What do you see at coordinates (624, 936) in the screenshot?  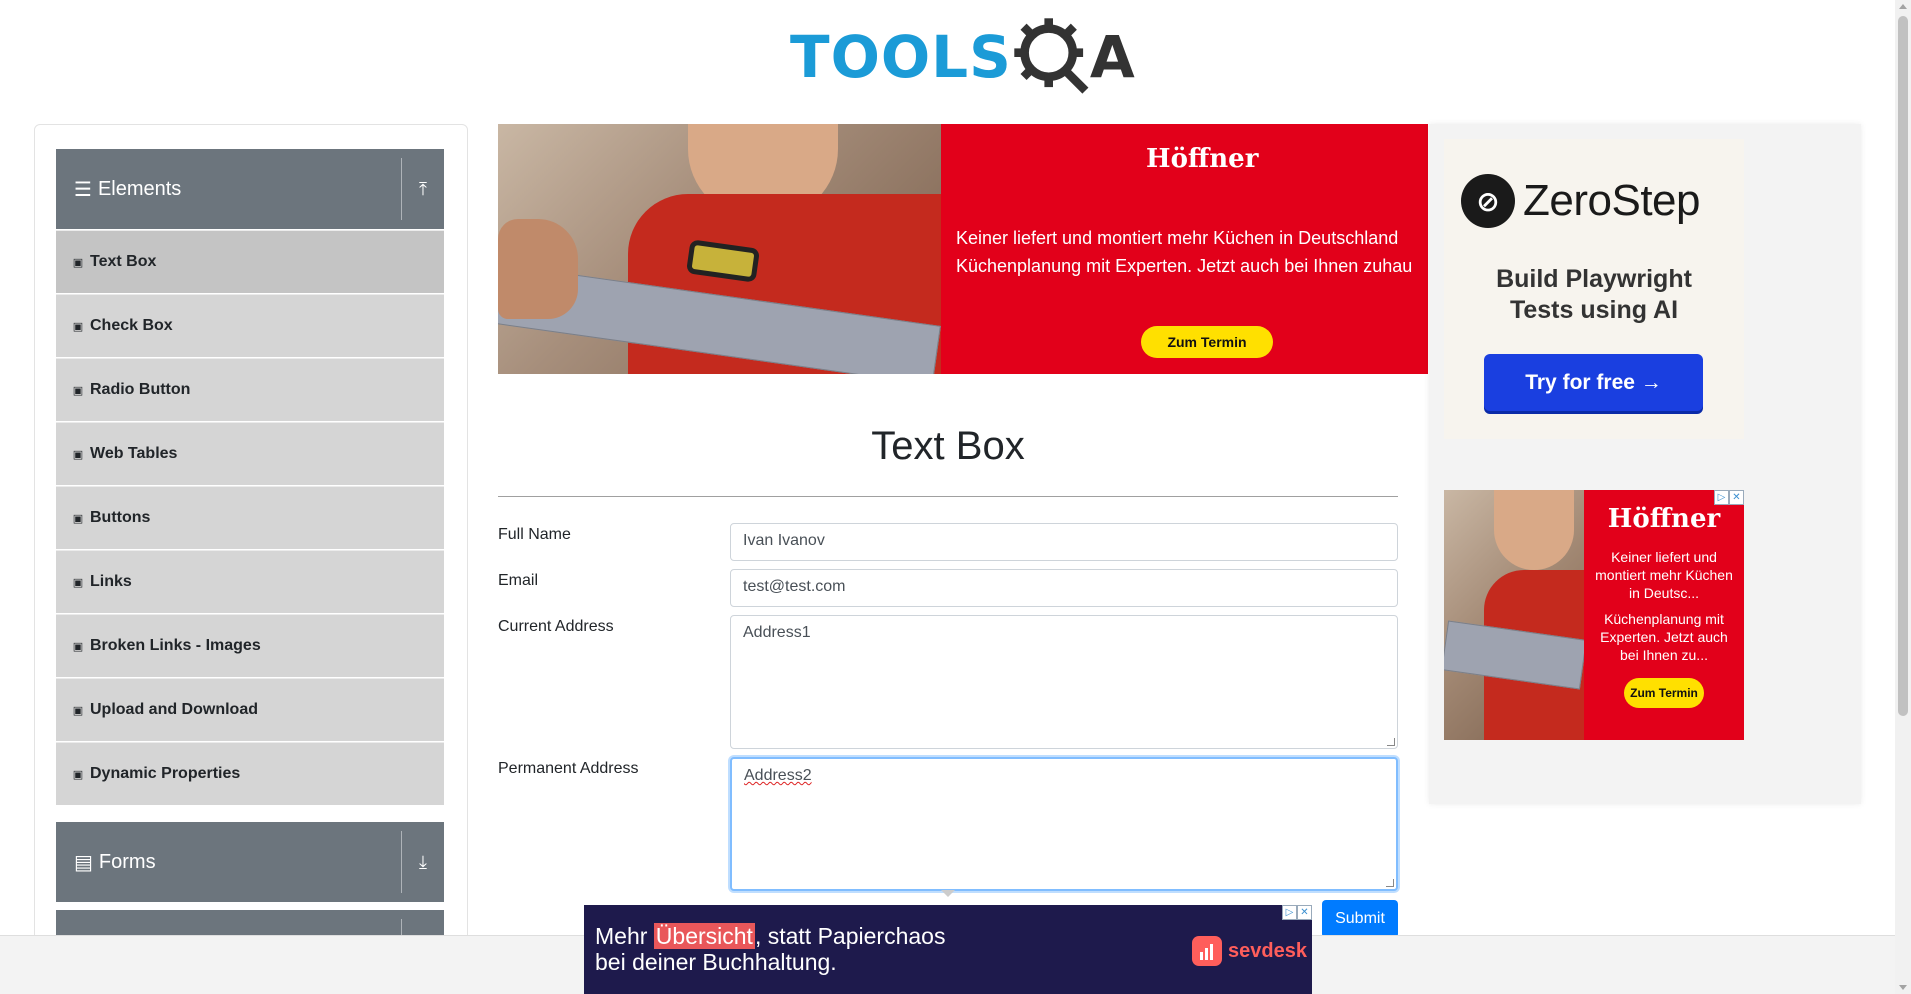 I see `sticky-ad-text: Mehr` at bounding box center [624, 936].